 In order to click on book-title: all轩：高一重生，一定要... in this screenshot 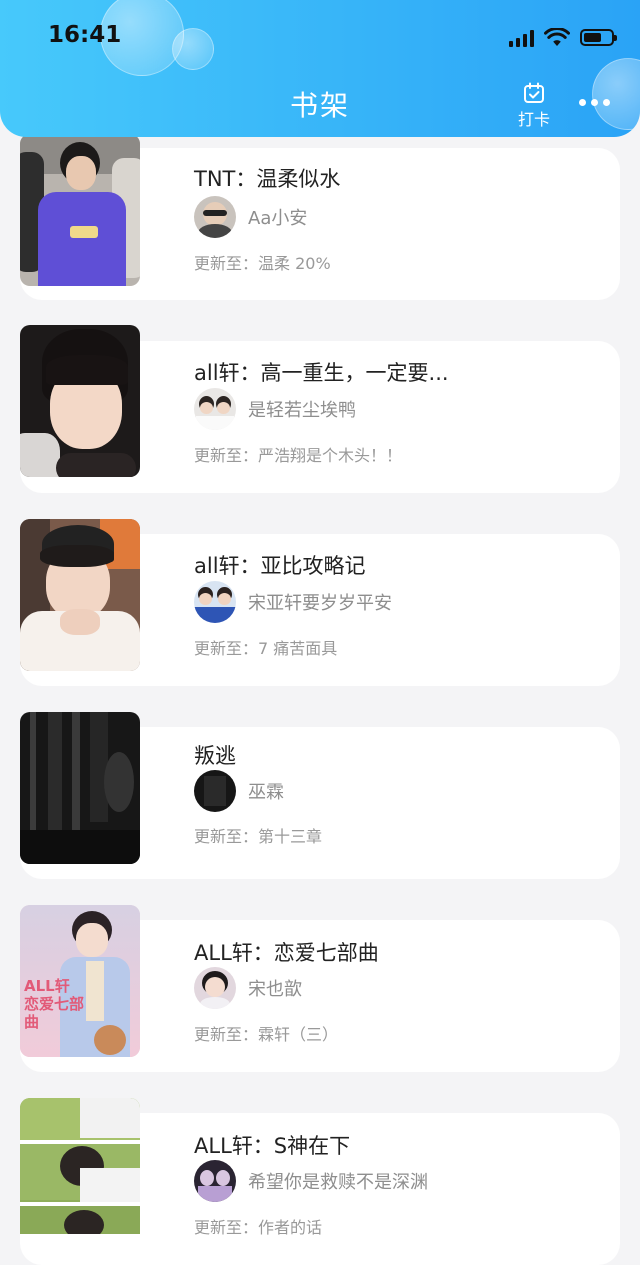, I will do `click(321, 373)`.